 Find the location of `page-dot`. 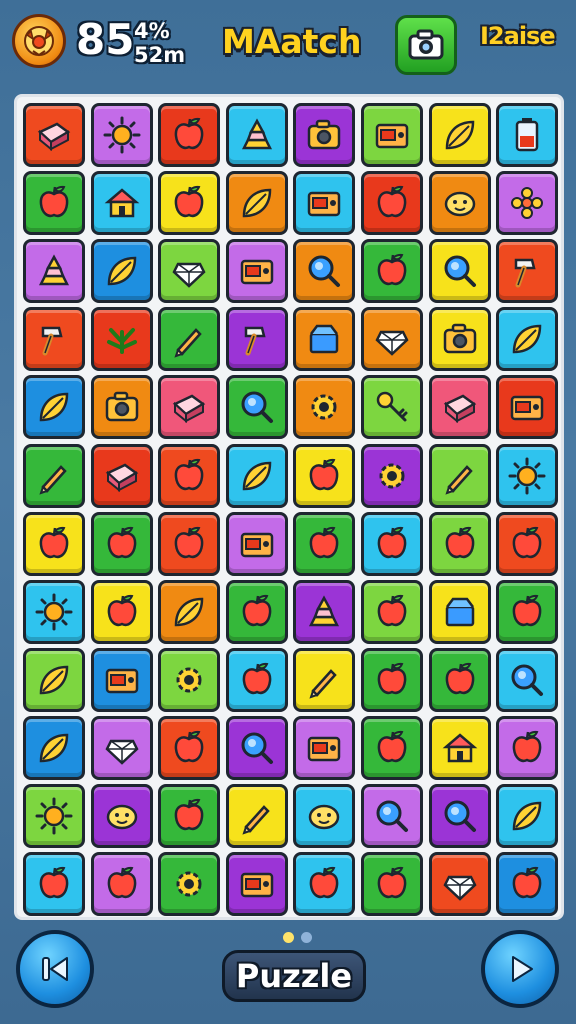

page-dot is located at coordinates (306, 937).